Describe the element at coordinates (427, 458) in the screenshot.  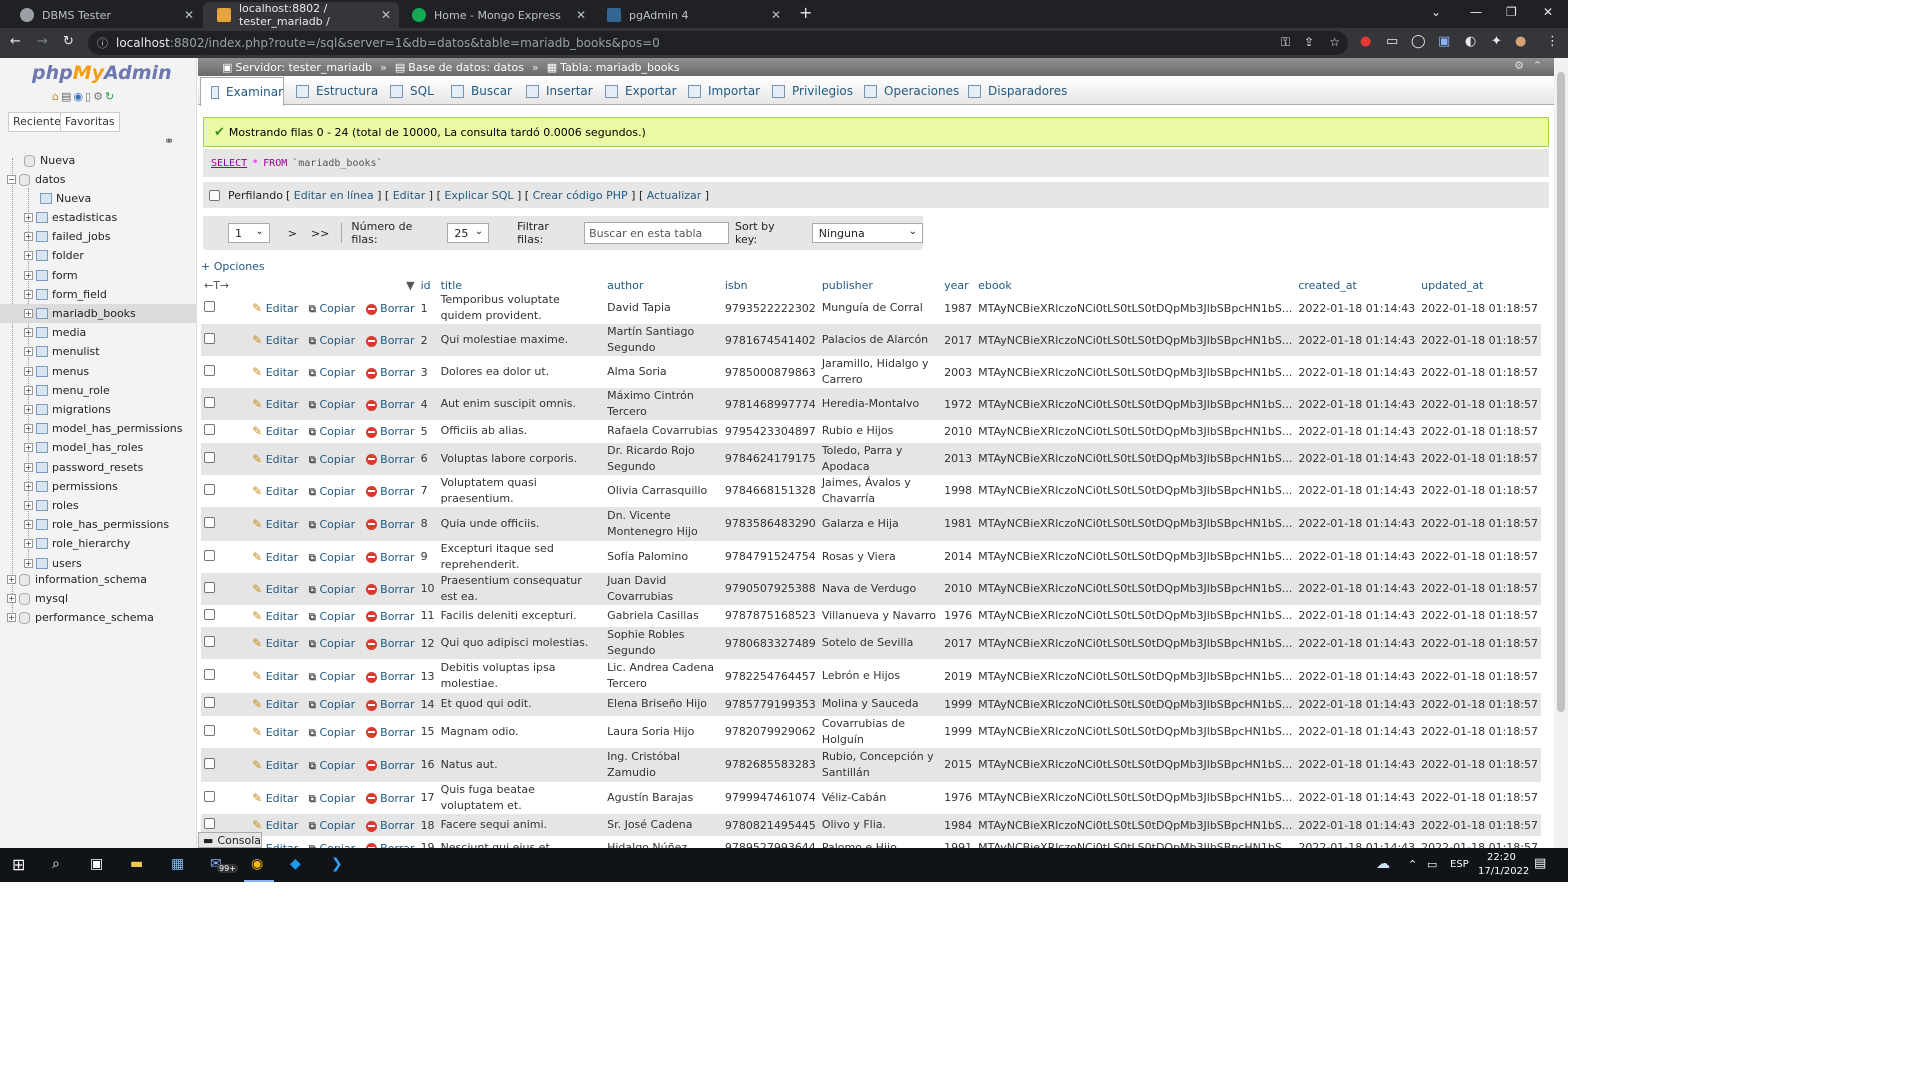
I see `cell-id: 6` at that location.